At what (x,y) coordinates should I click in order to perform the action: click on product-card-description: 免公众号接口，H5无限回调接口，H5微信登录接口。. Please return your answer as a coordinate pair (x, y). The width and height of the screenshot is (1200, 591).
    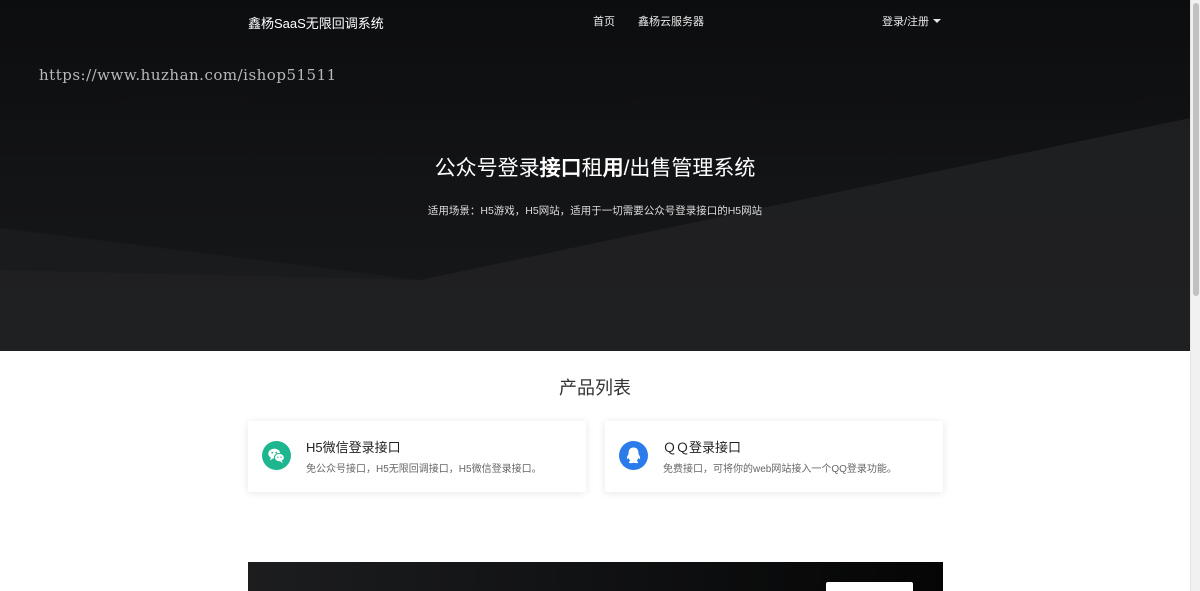
    Looking at the image, I should click on (424, 469).